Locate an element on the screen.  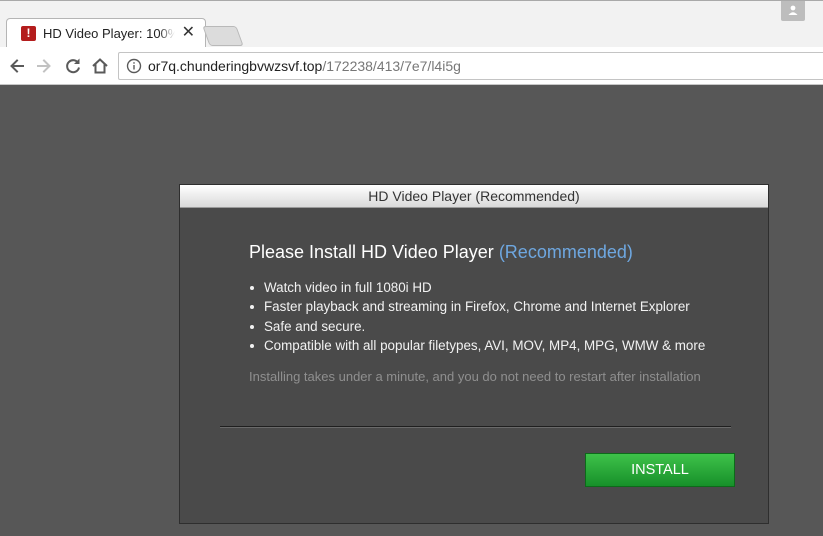
reload-icon is located at coordinates (73, 66).